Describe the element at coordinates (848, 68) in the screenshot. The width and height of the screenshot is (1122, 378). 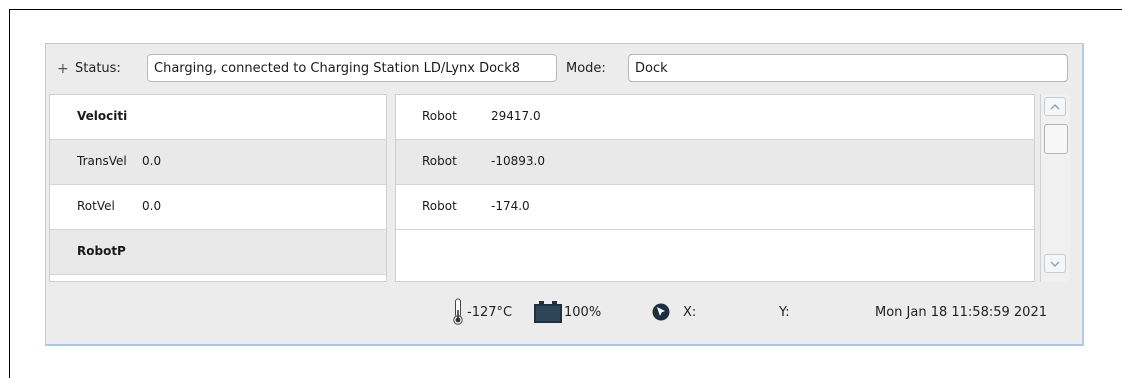
I see `mode-field: Dock` at that location.